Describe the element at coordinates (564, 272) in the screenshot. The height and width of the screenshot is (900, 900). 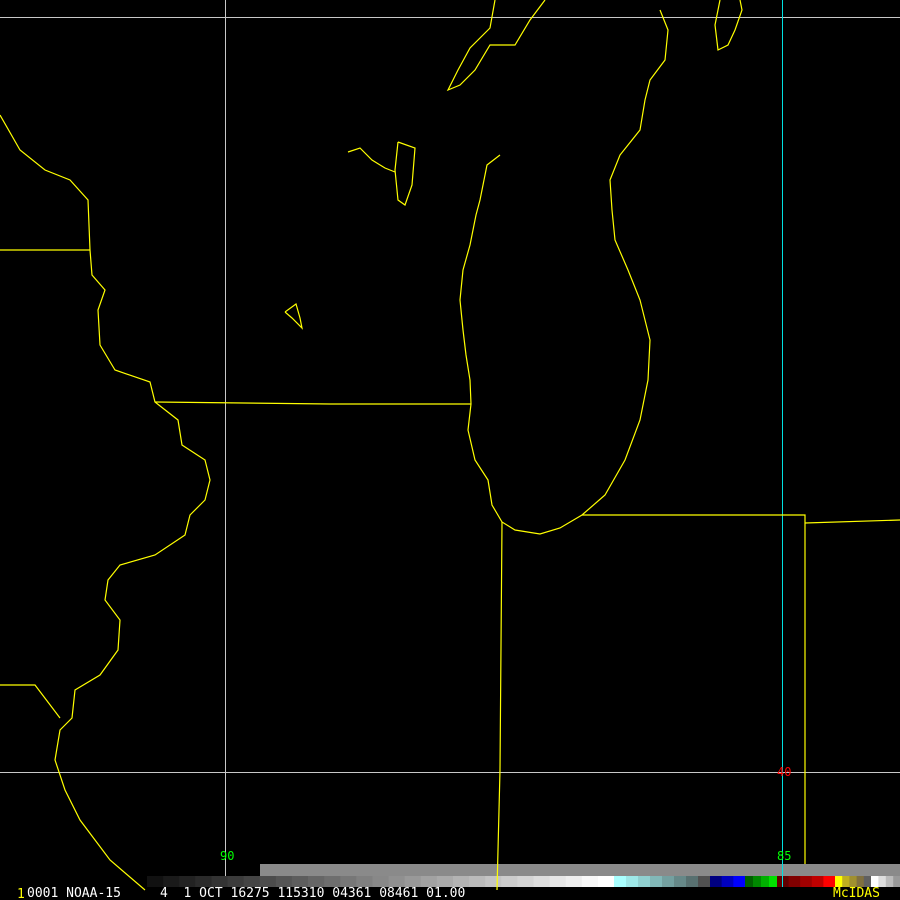
I see `lake-michigan-shoreline` at that location.